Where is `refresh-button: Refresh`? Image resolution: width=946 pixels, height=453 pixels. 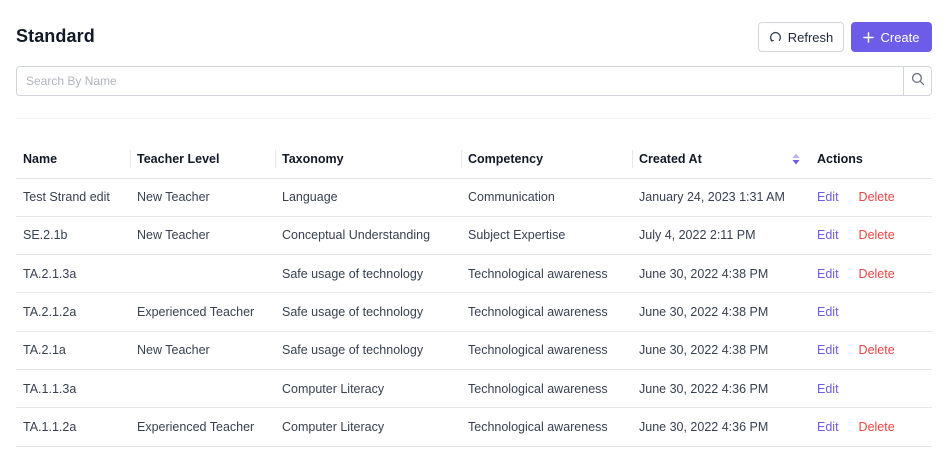 refresh-button: Refresh is located at coordinates (801, 37).